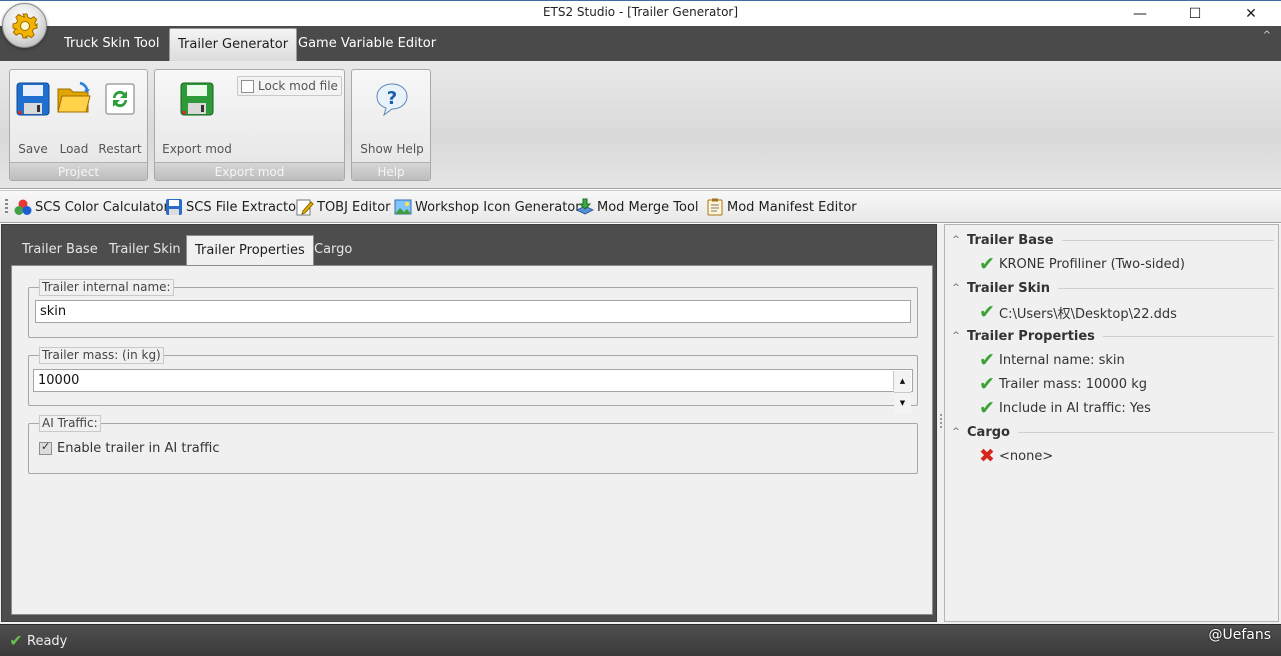  What do you see at coordinates (33, 99) in the screenshot?
I see `floppy-disk-icon` at bounding box center [33, 99].